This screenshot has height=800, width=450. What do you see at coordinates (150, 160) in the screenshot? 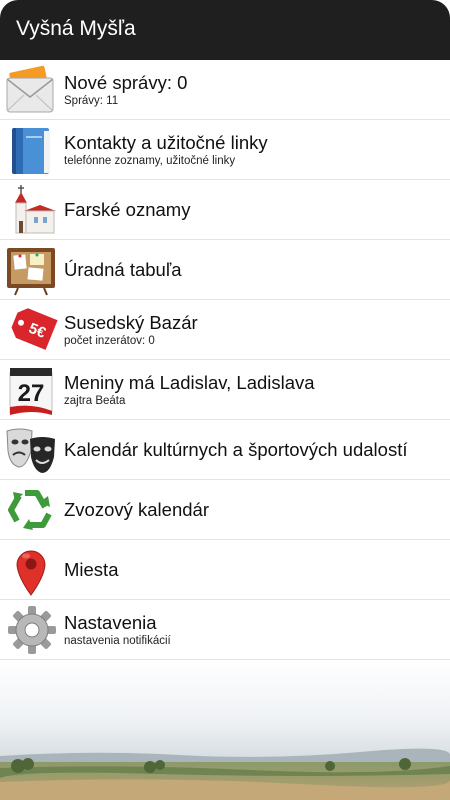
I see `menu-item-subtitle: telefónne zoznamy, užitočné linky` at bounding box center [150, 160].